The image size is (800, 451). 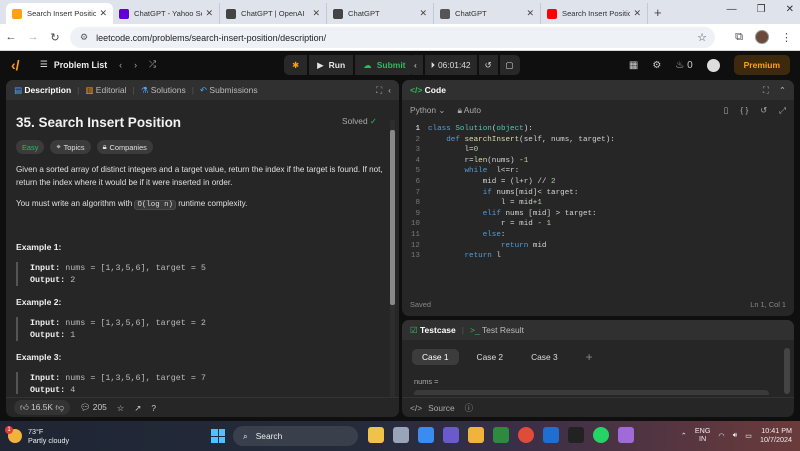 I want to click on widget-app-icon, so click(x=376, y=435).